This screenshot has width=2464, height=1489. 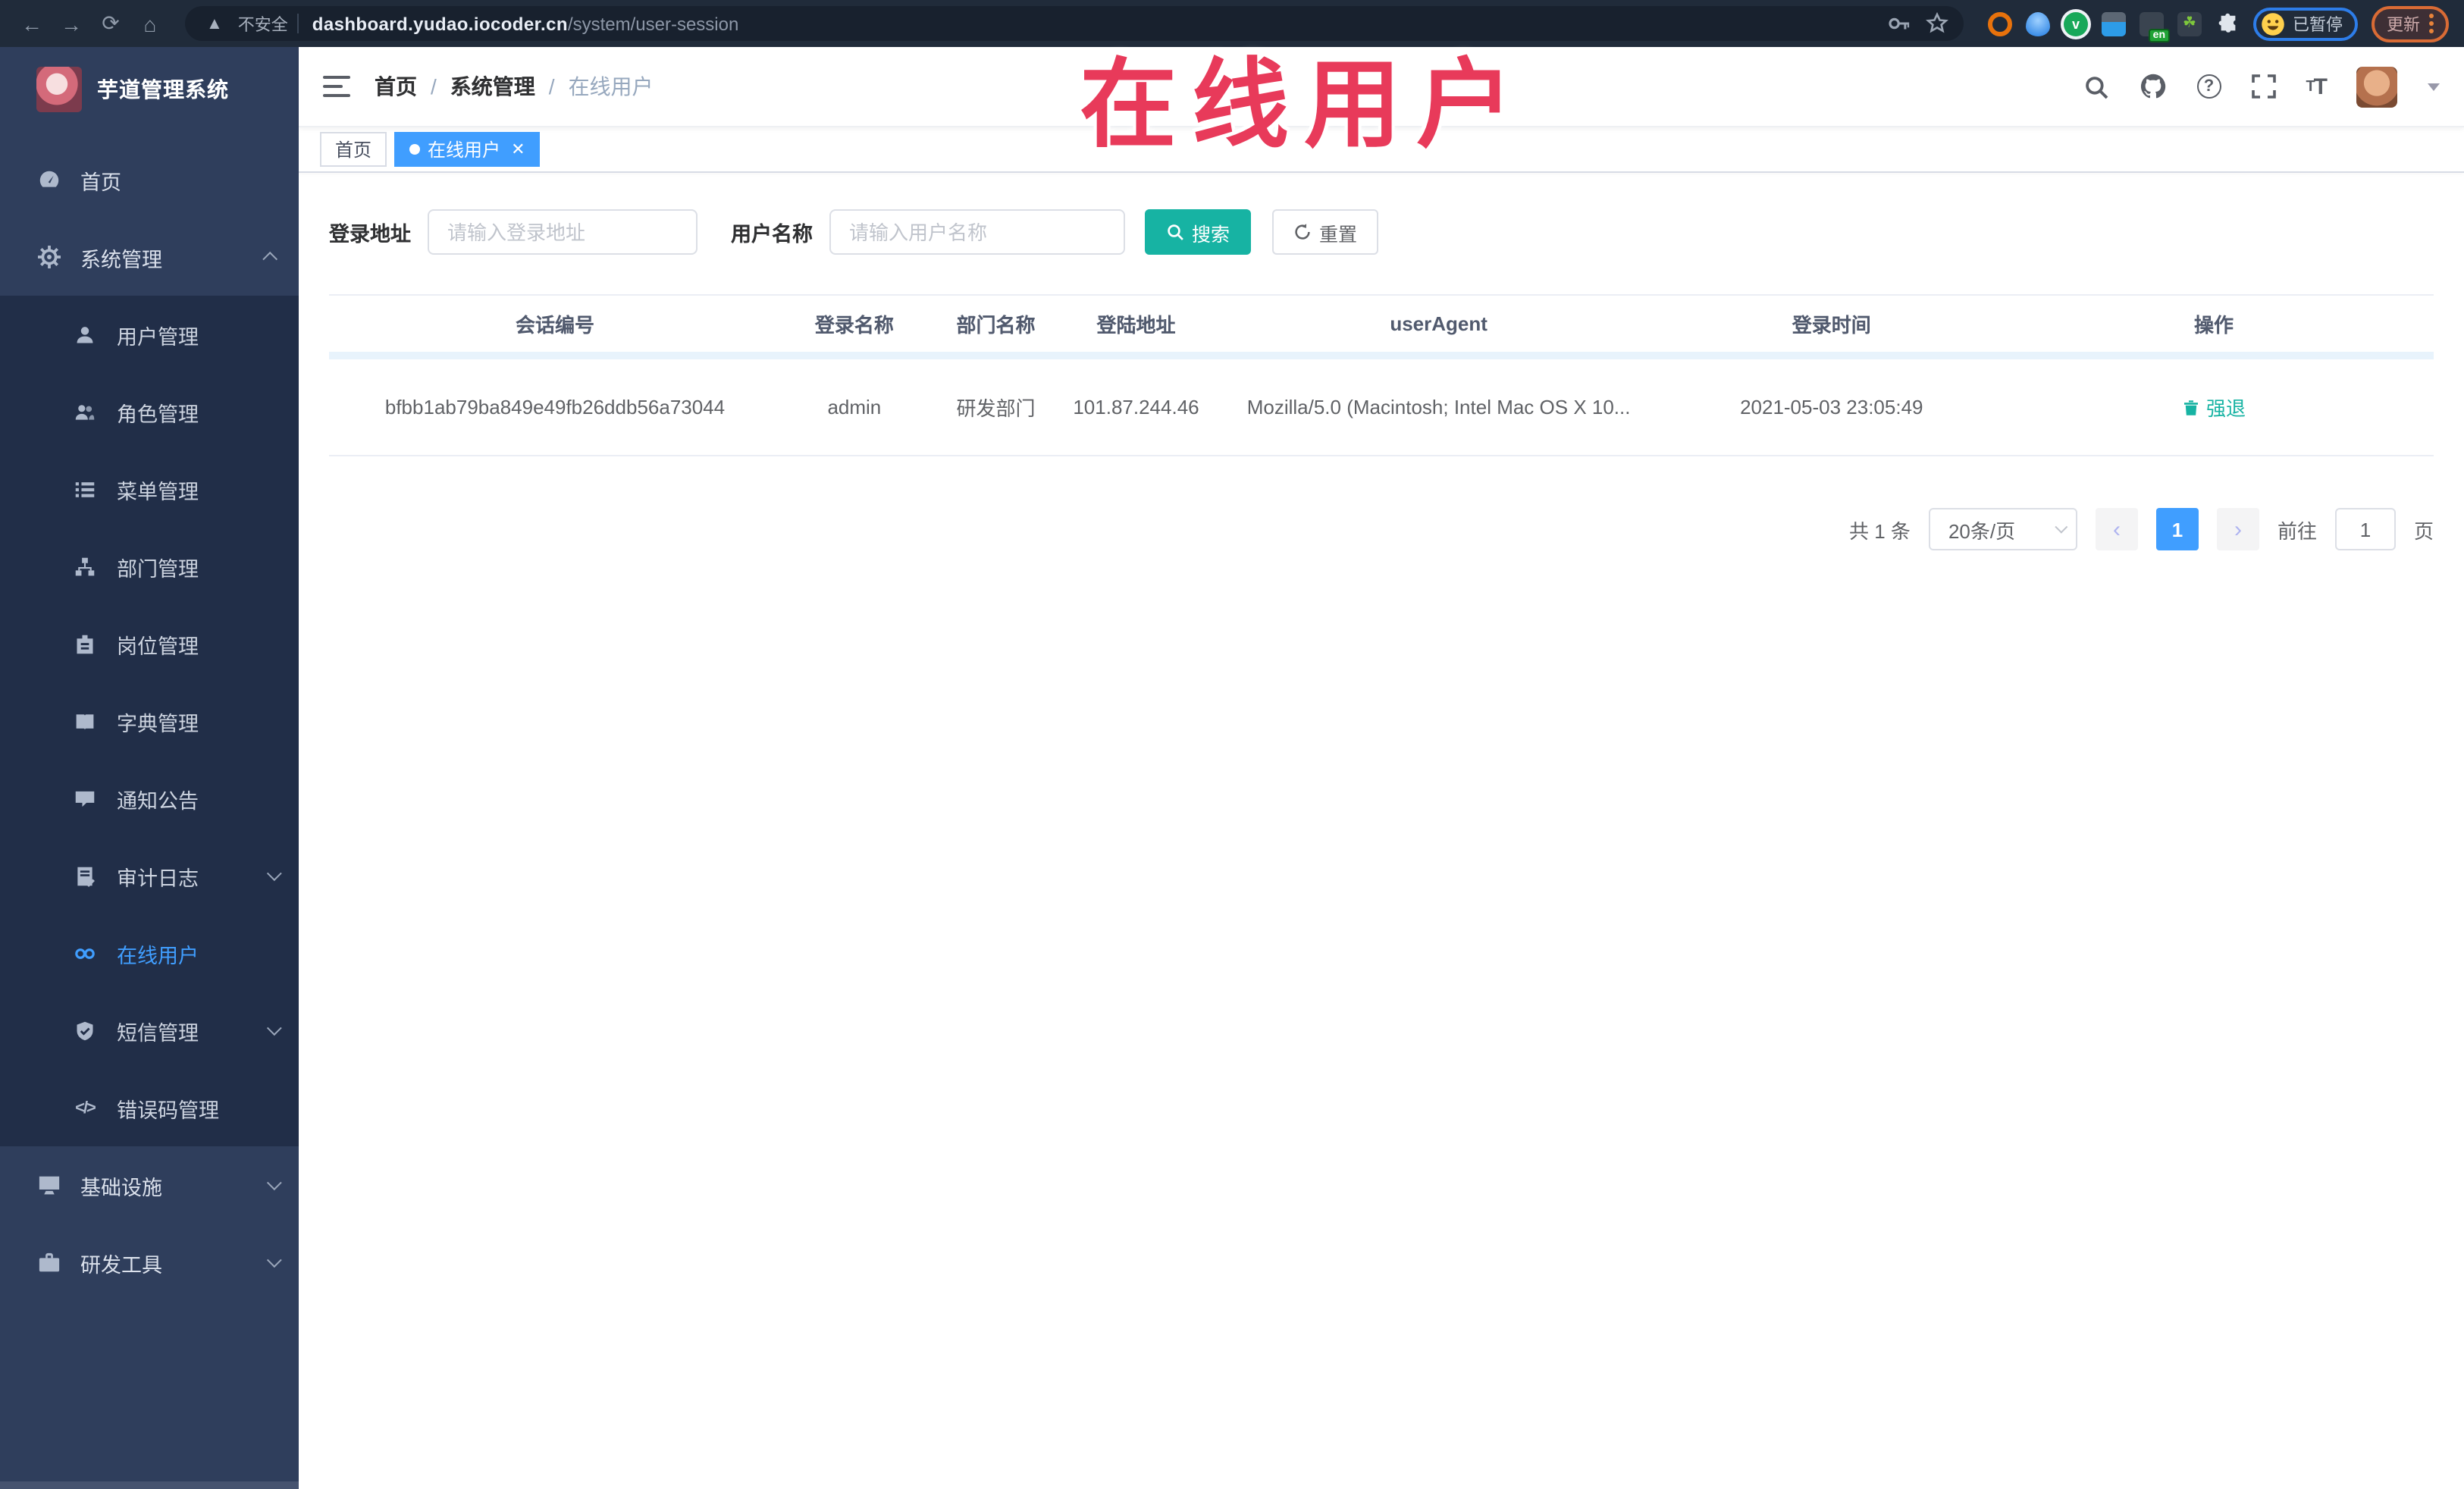 I want to click on sidebar-item-error-code: </> 错误码管理, so click(x=150, y=1107).